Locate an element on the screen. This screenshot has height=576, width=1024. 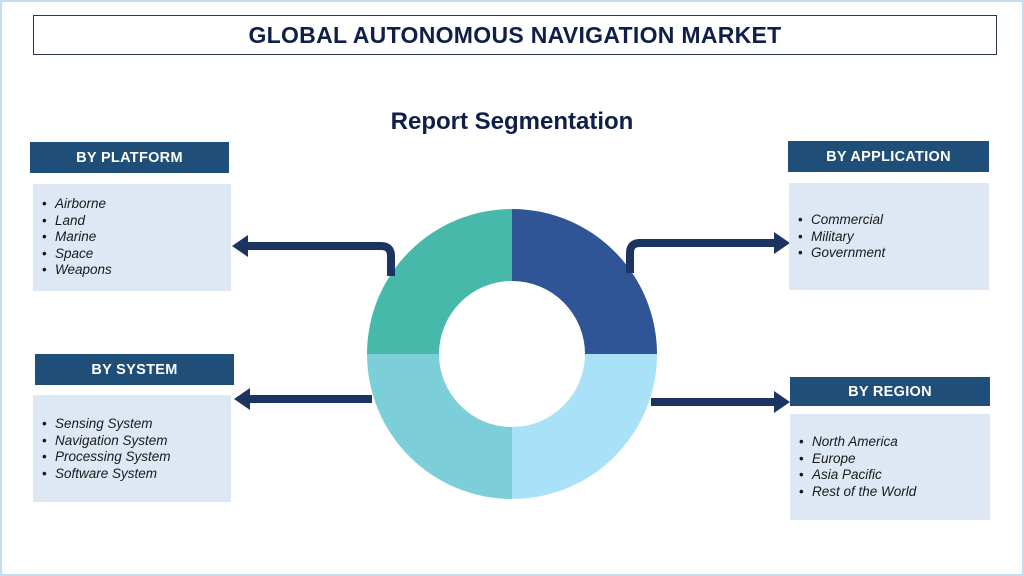
arrow-application is located at coordinates (702, 256).